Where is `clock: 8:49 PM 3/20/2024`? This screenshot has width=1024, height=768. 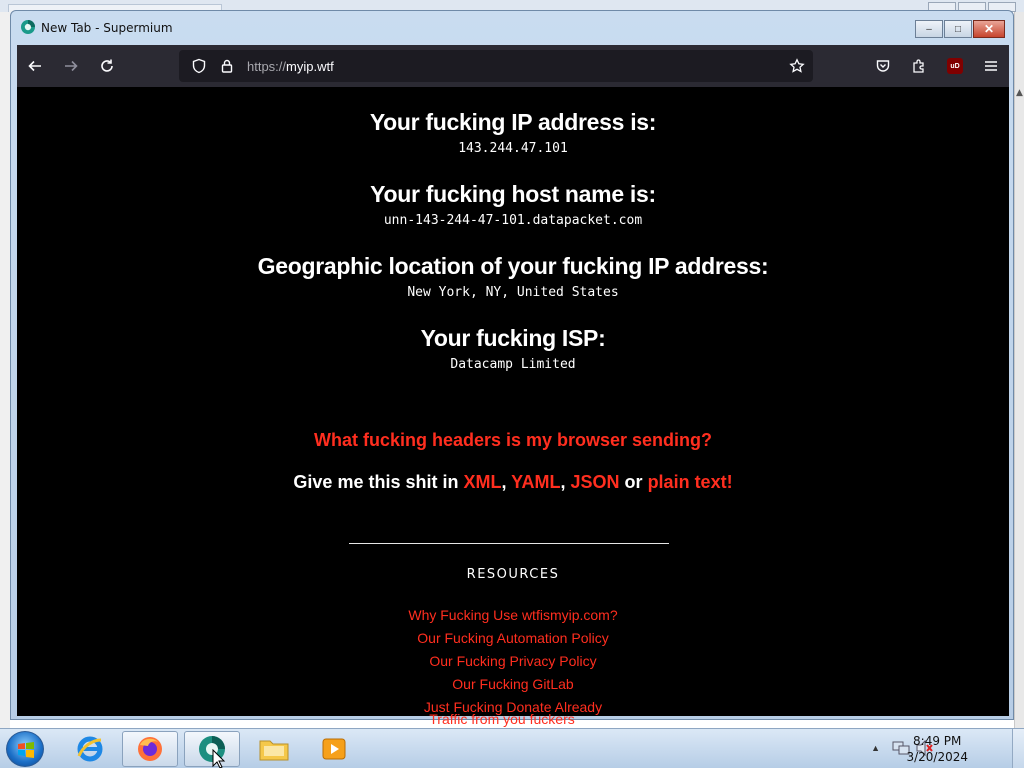 clock: 8:49 PM 3/20/2024 is located at coordinates (937, 749).